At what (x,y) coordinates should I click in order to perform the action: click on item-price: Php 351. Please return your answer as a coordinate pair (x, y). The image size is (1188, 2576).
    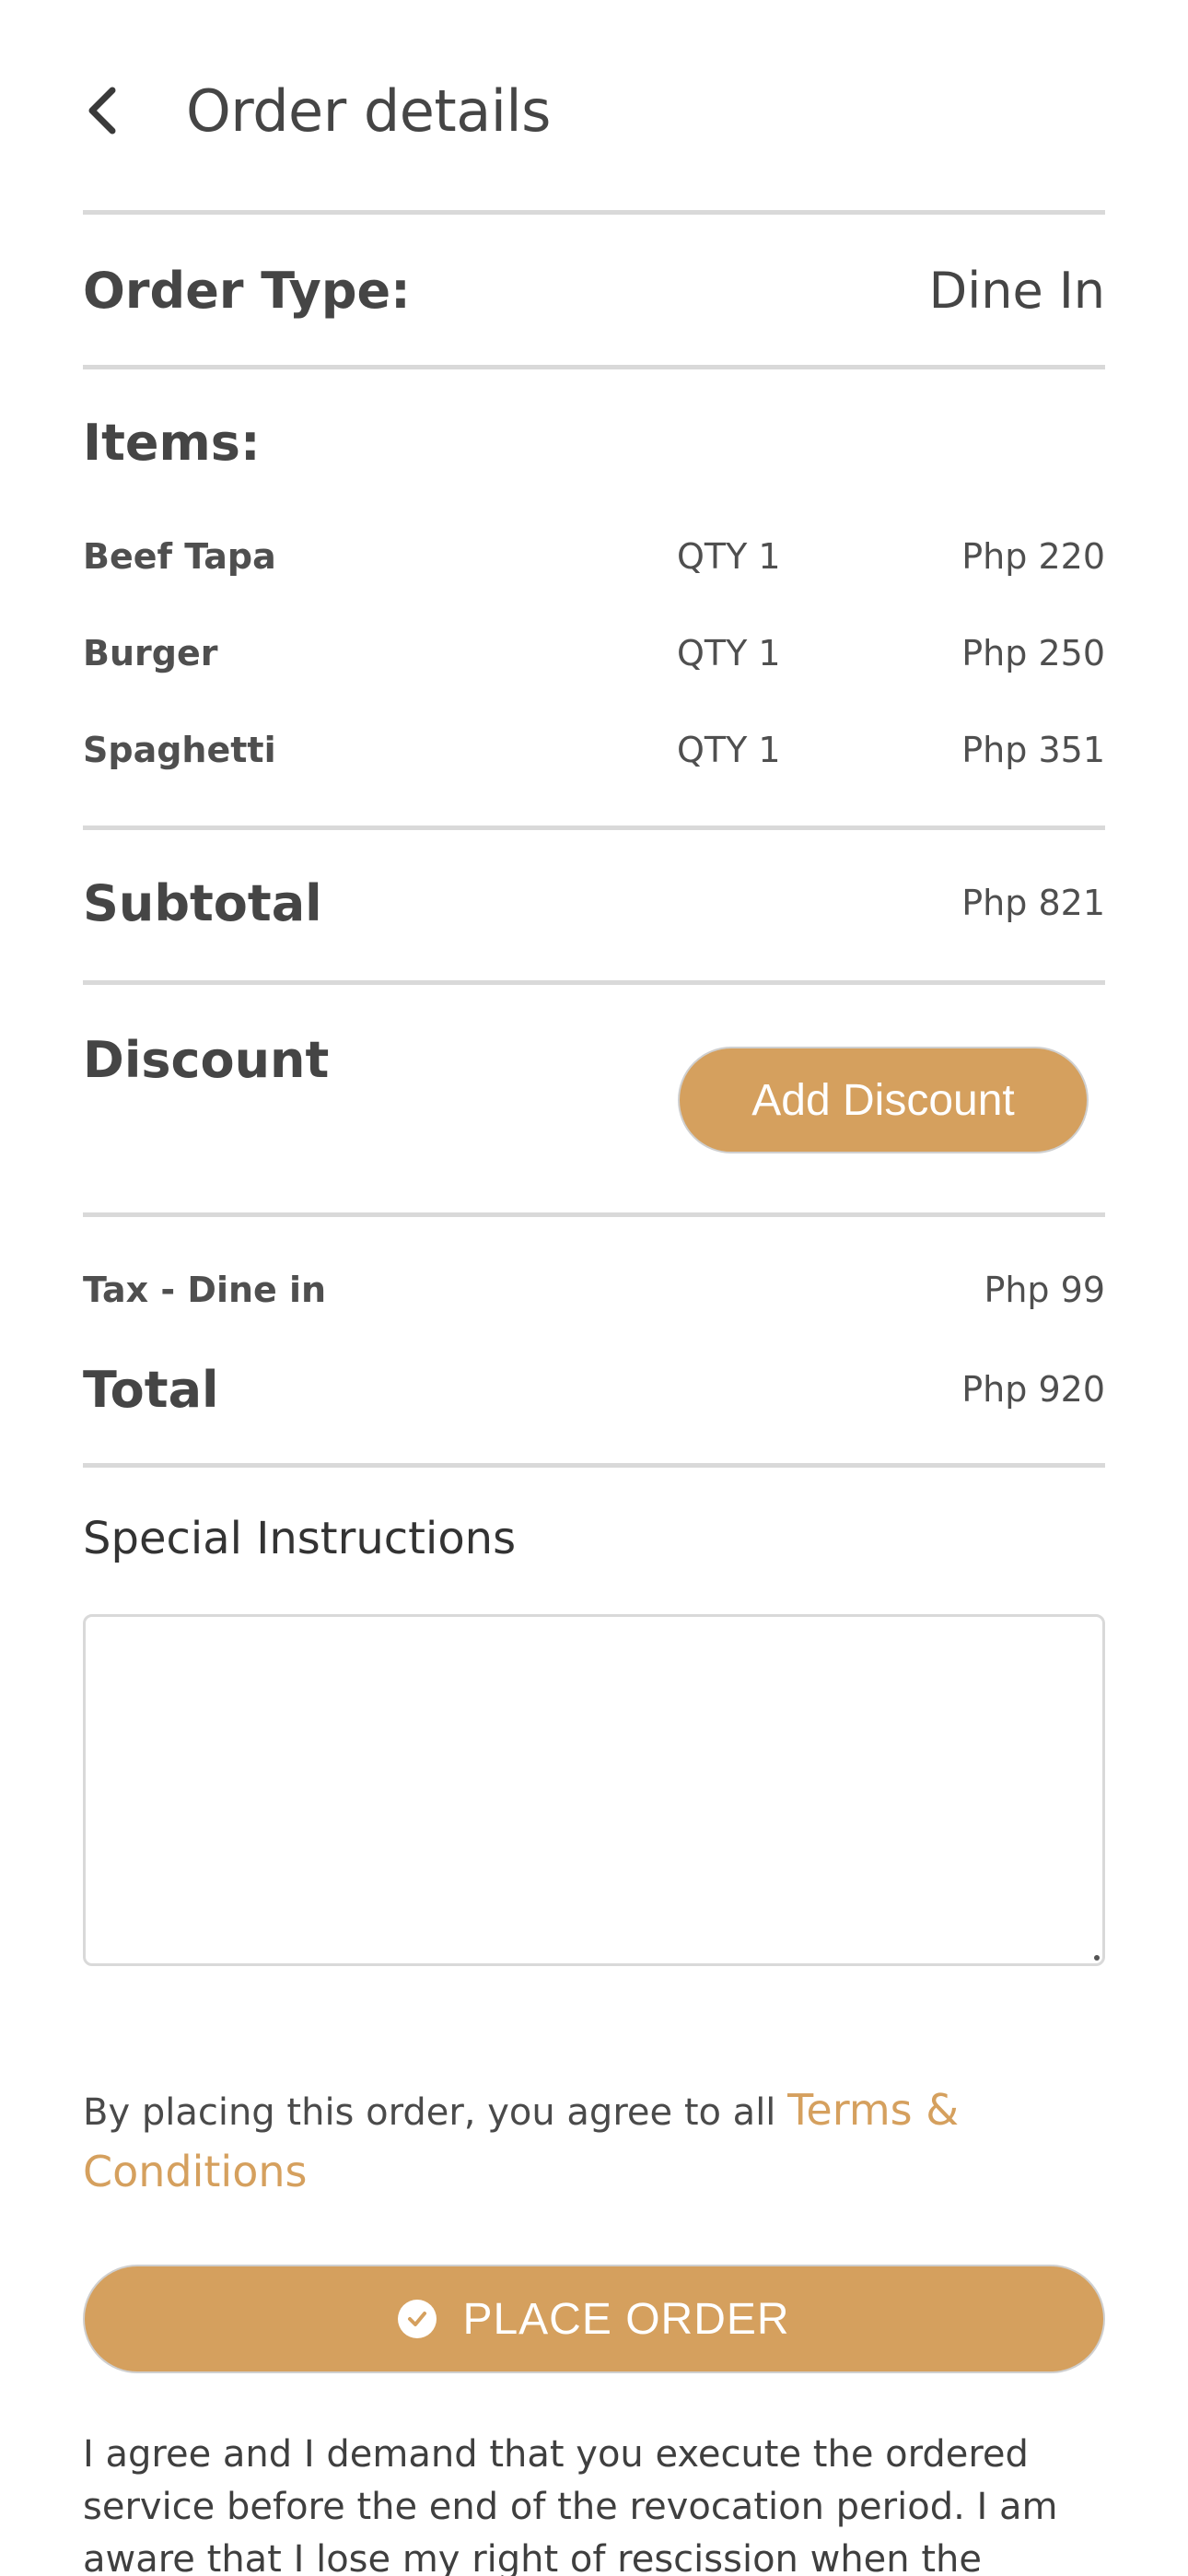
    Looking at the image, I should click on (1033, 750).